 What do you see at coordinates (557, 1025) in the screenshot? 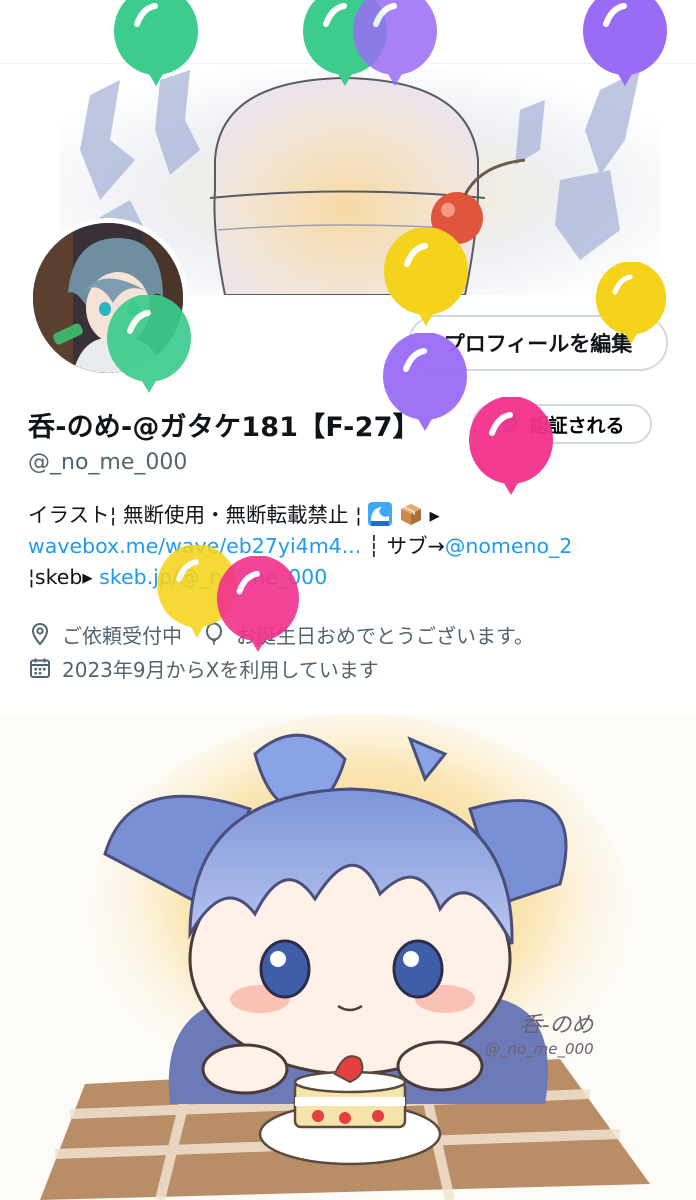
I see `artwork-signature: 呑-のめ` at bounding box center [557, 1025].